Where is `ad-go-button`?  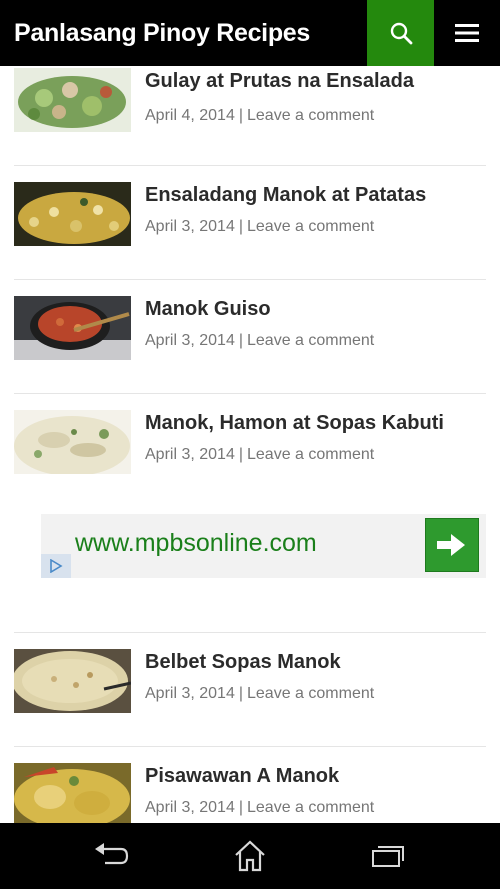
ad-go-button is located at coordinates (452, 545).